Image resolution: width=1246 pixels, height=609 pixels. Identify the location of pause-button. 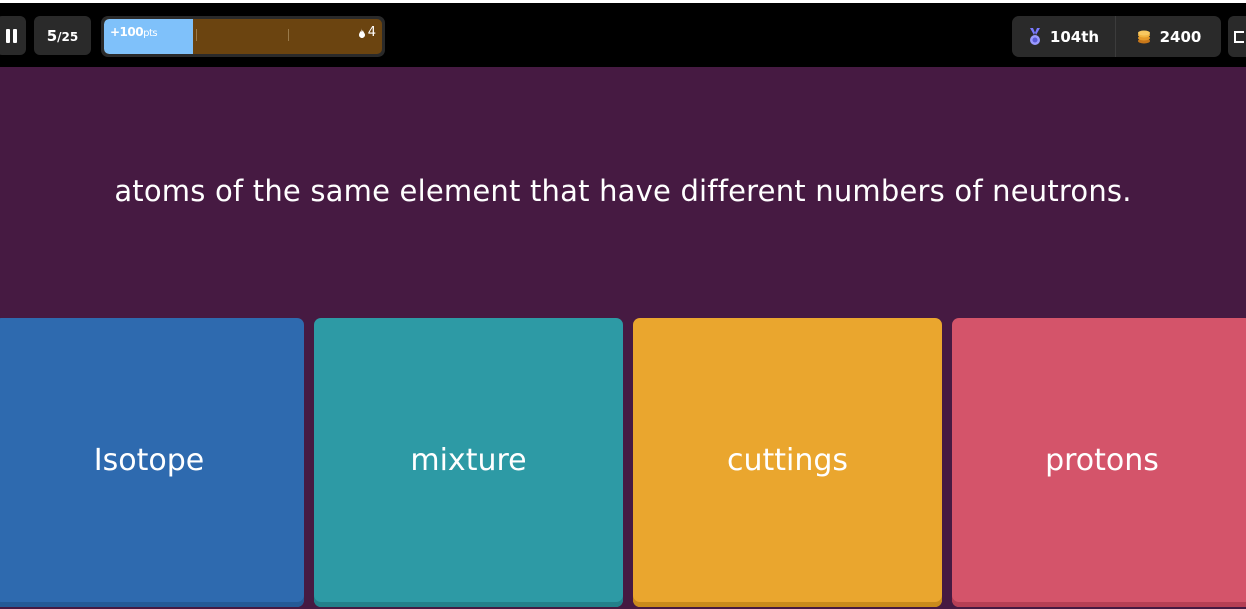
(13, 35).